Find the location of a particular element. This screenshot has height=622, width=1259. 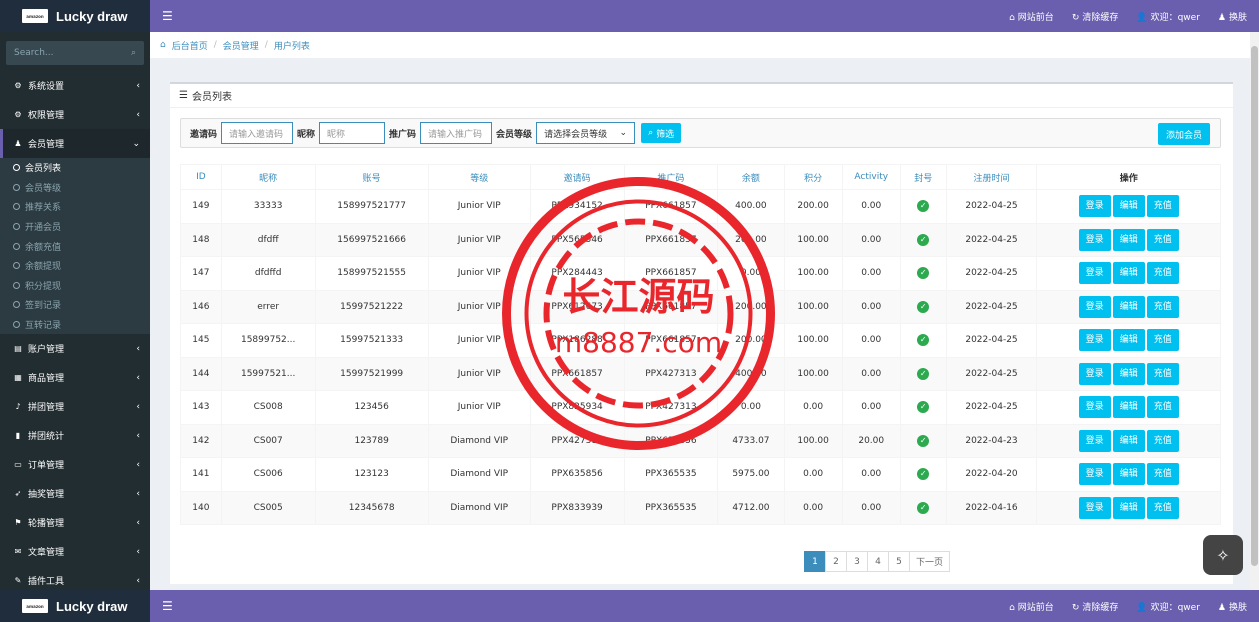

chevron-left-icon: ‹ is located at coordinates (138, 377).